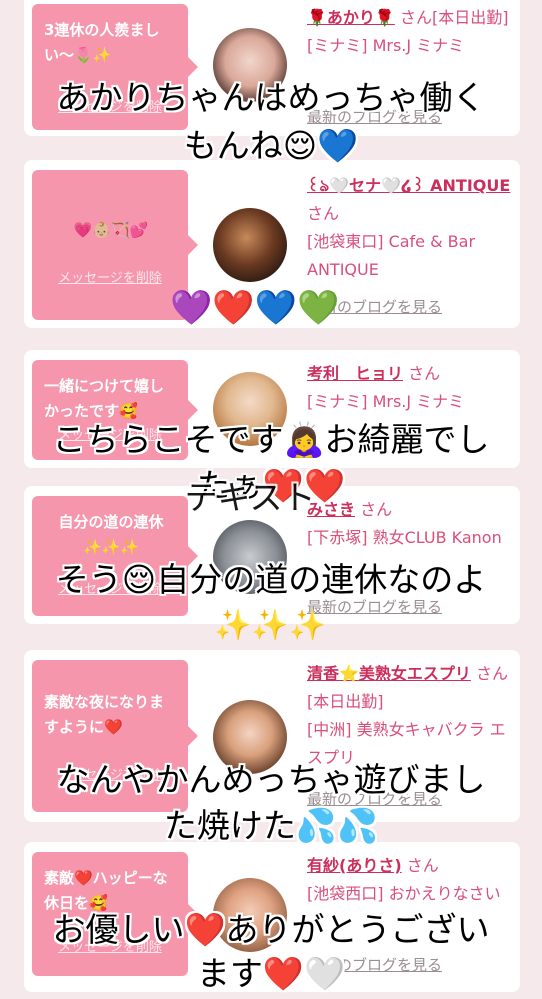 The width and height of the screenshot is (542, 999). What do you see at coordinates (250, 245) in the screenshot?
I see `avatar` at bounding box center [250, 245].